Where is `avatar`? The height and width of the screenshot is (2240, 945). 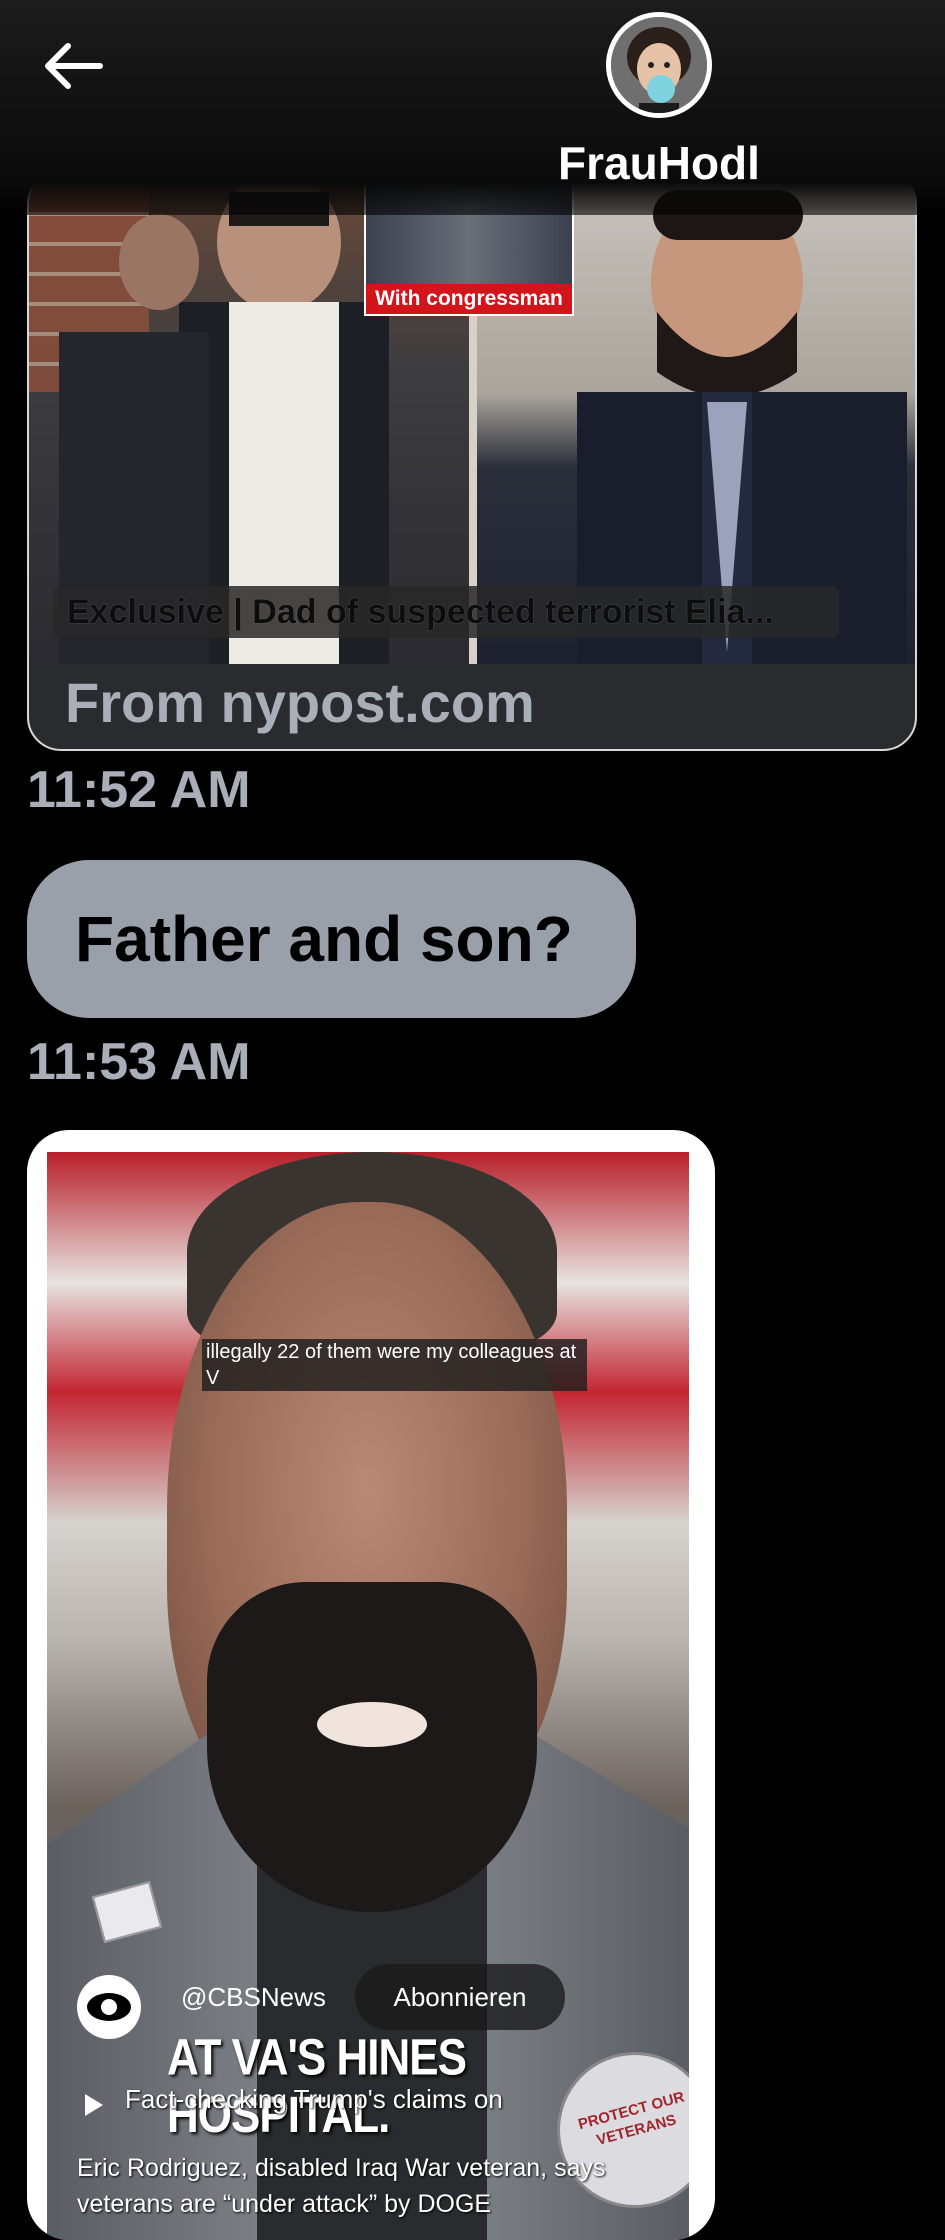 avatar is located at coordinates (659, 65).